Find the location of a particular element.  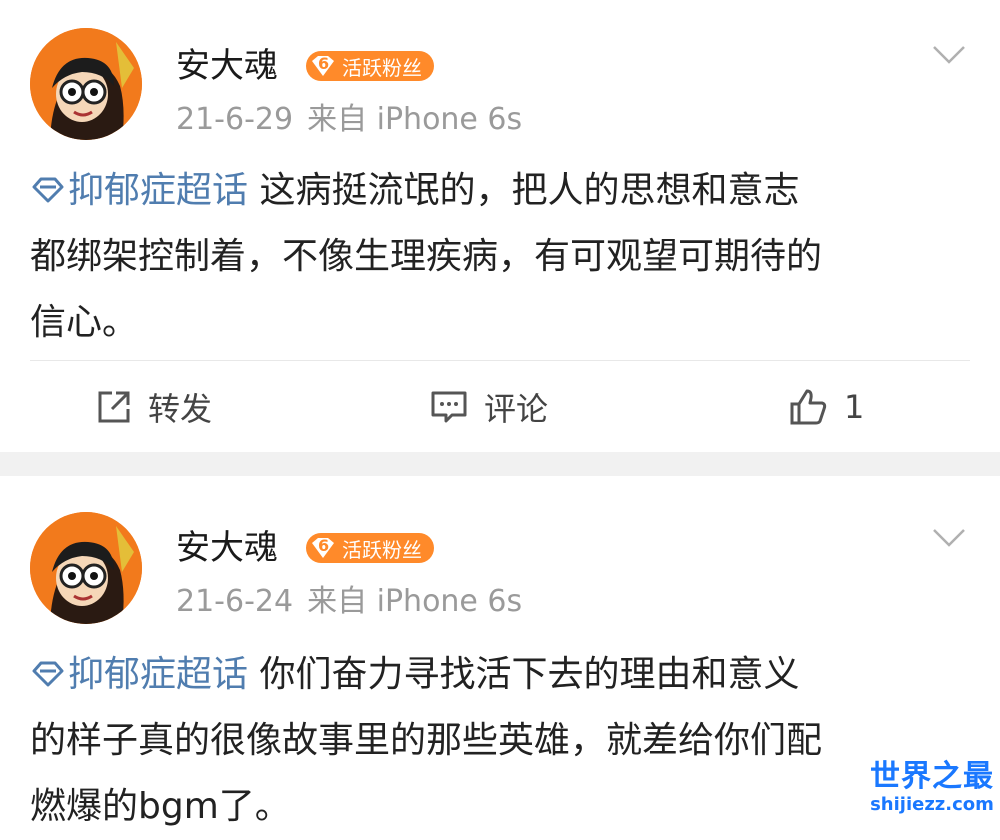

repost-label: 转发 is located at coordinates (180, 409).